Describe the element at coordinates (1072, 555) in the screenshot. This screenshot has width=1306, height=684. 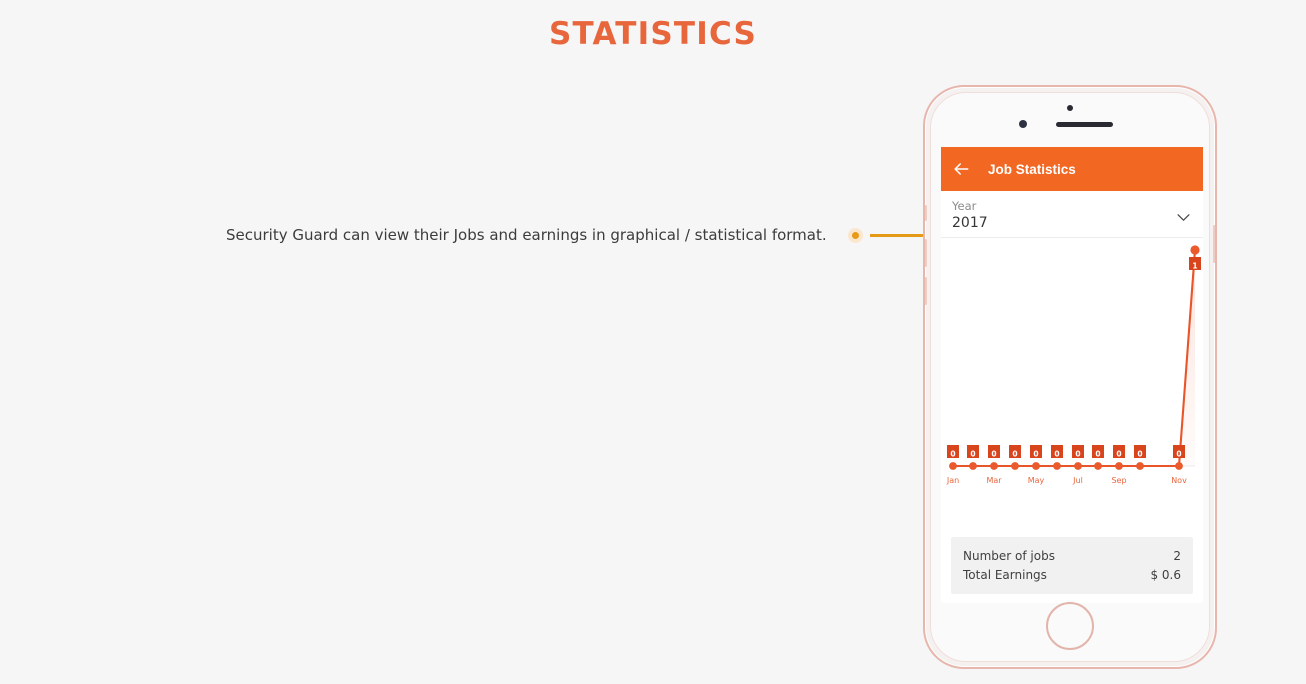
I see `summary-row-jobs: Number of jobs 2` at that location.